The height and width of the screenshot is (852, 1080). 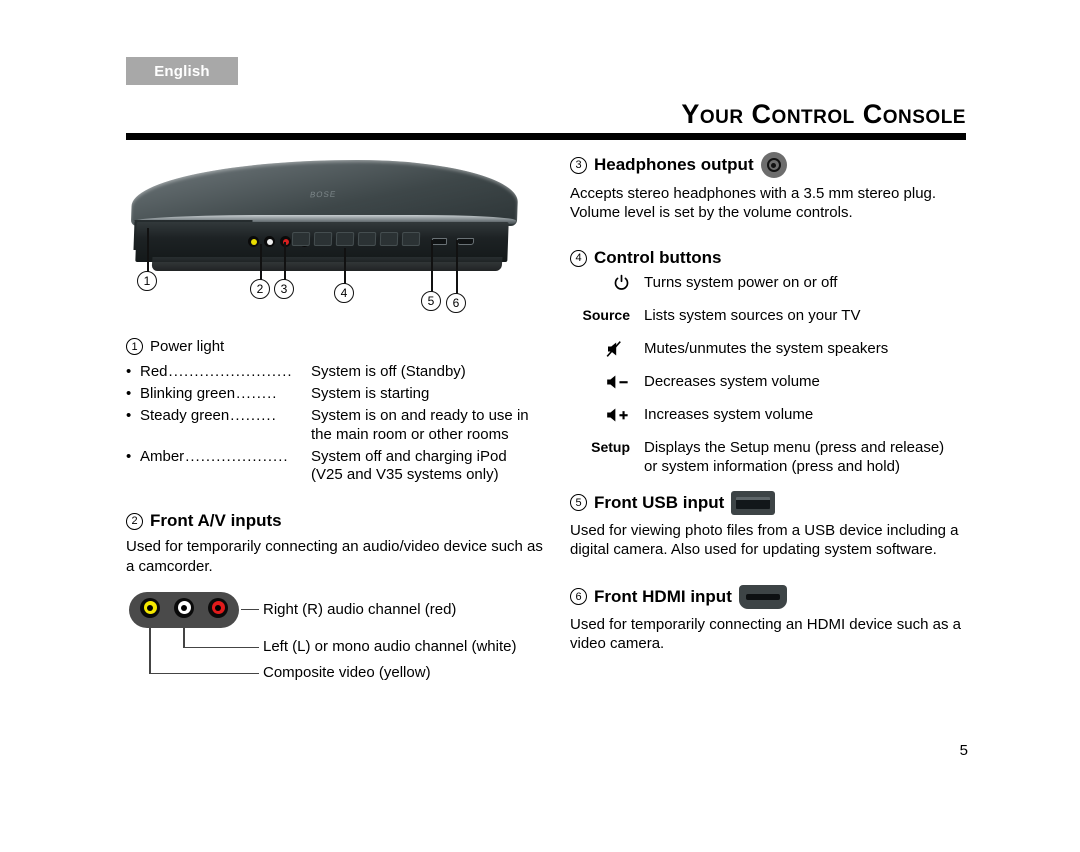 What do you see at coordinates (184, 637) in the screenshot?
I see `rca-leader-left-v` at bounding box center [184, 637].